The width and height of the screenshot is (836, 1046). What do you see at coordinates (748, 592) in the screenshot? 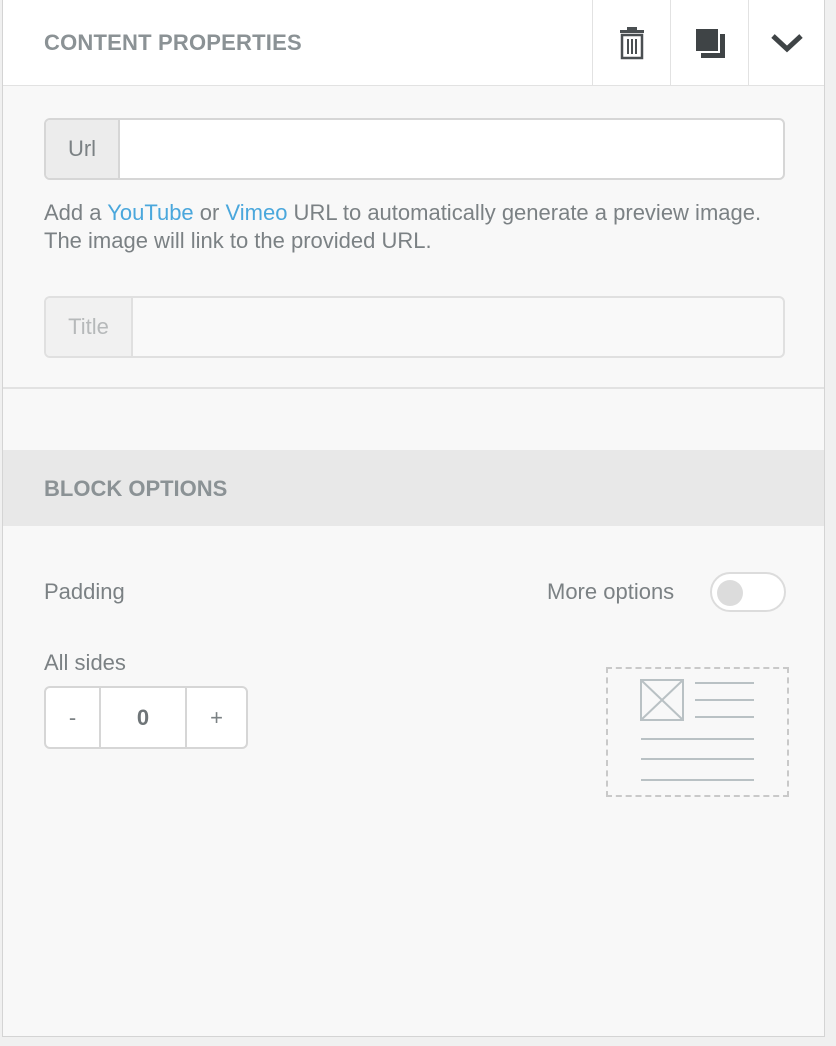
I see `more-options-toggle` at bounding box center [748, 592].